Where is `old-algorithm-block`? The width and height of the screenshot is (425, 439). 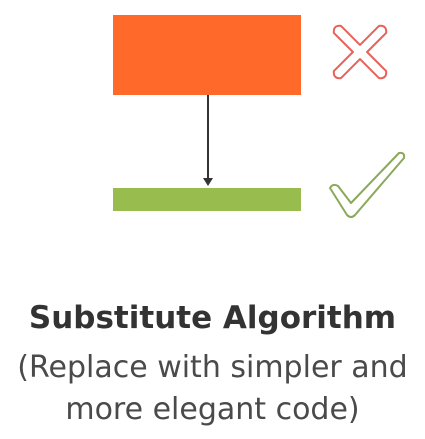
old-algorithm-block is located at coordinates (207, 55).